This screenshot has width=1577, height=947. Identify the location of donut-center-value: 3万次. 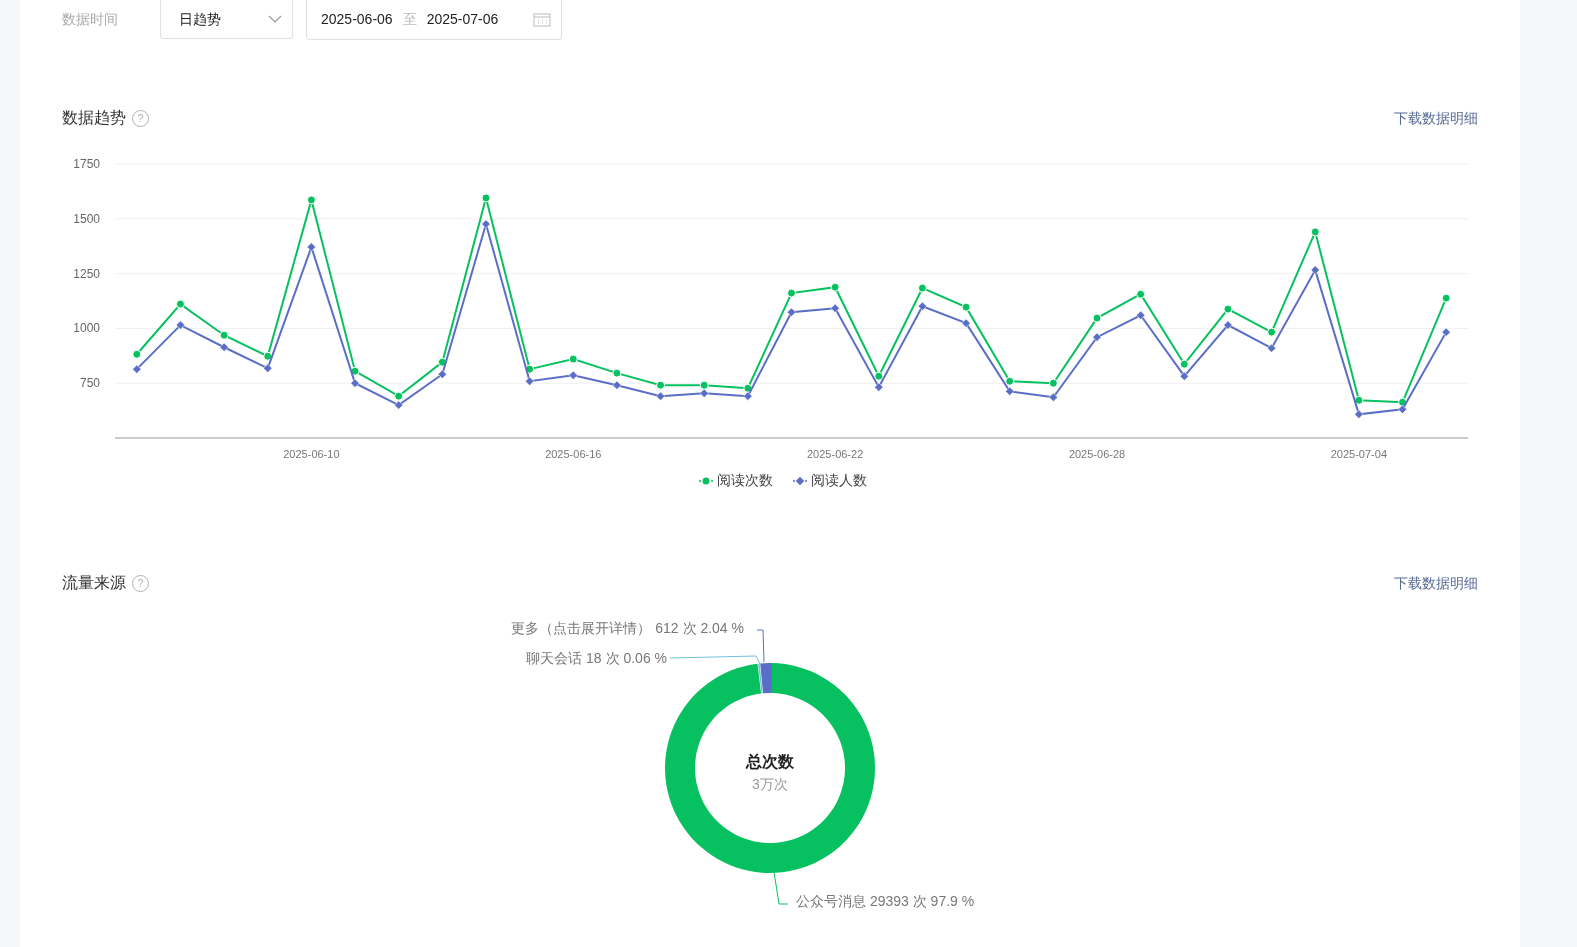
(770, 784).